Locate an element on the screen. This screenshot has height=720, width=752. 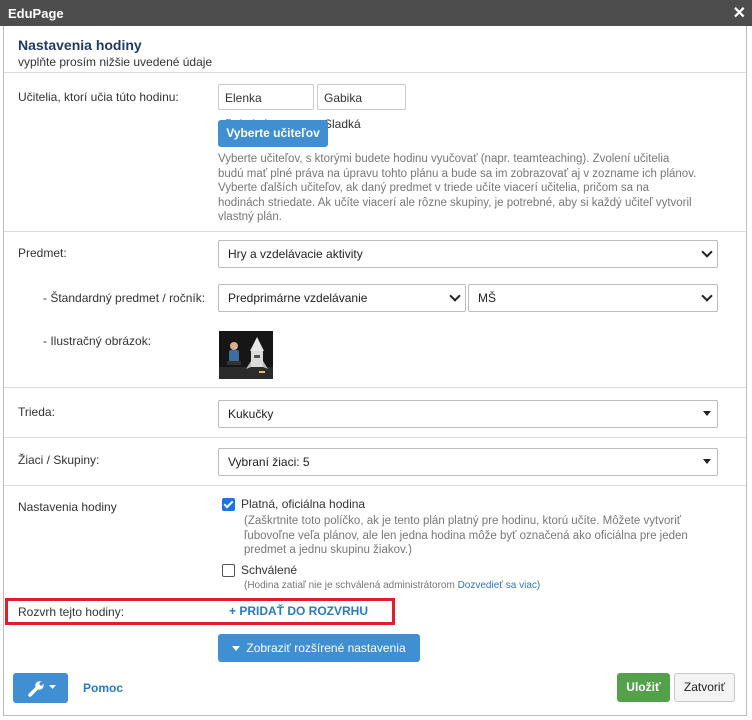
window-titlebar: EduPage ✕ is located at coordinates (376, 13).